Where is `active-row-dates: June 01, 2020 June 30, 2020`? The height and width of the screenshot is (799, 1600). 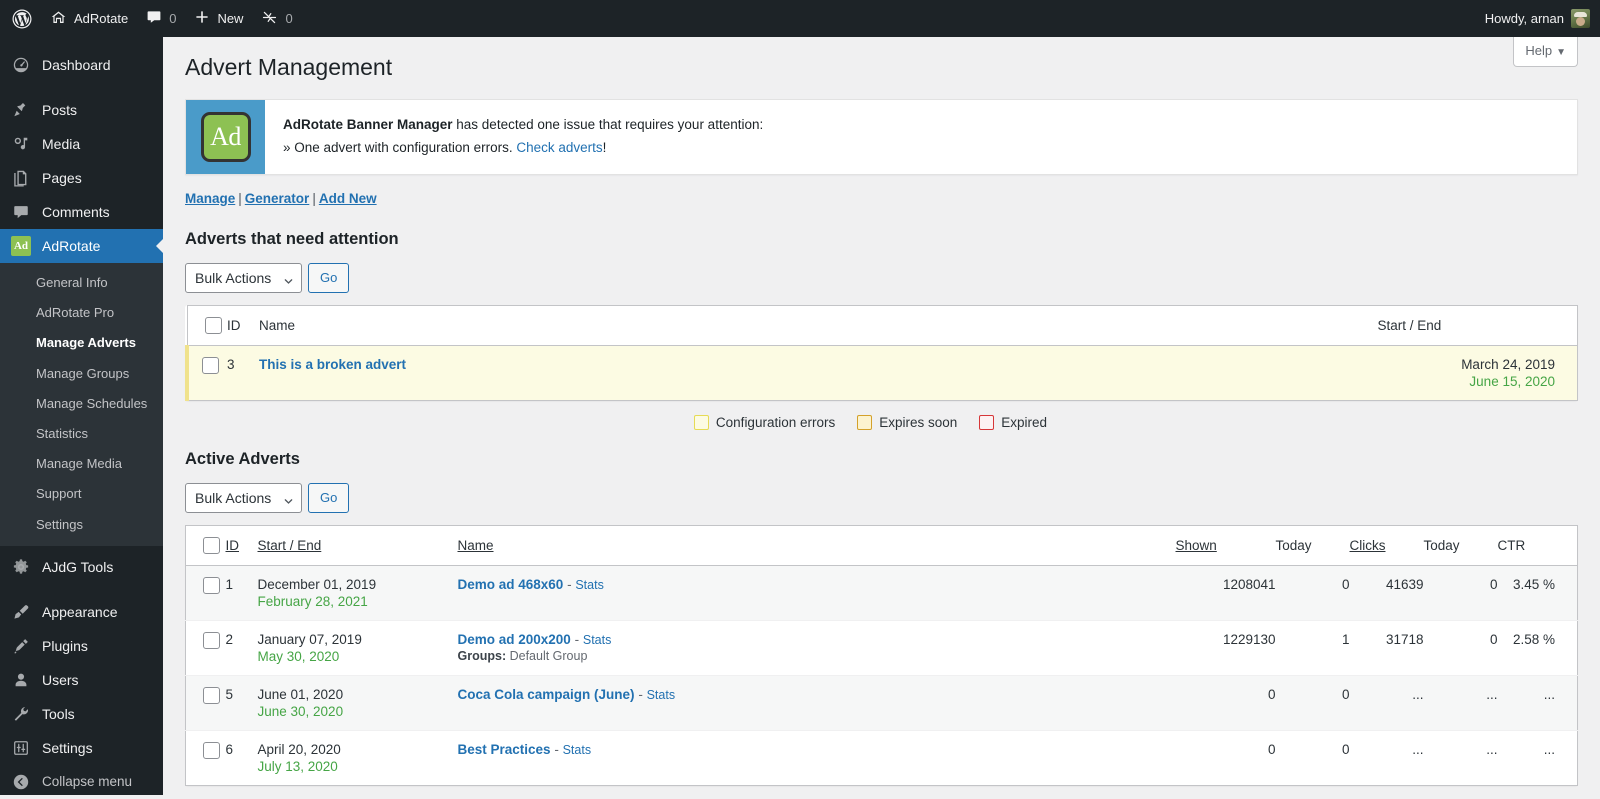 active-row-dates: June 01, 2020 June 30, 2020 is located at coordinates (357, 702).